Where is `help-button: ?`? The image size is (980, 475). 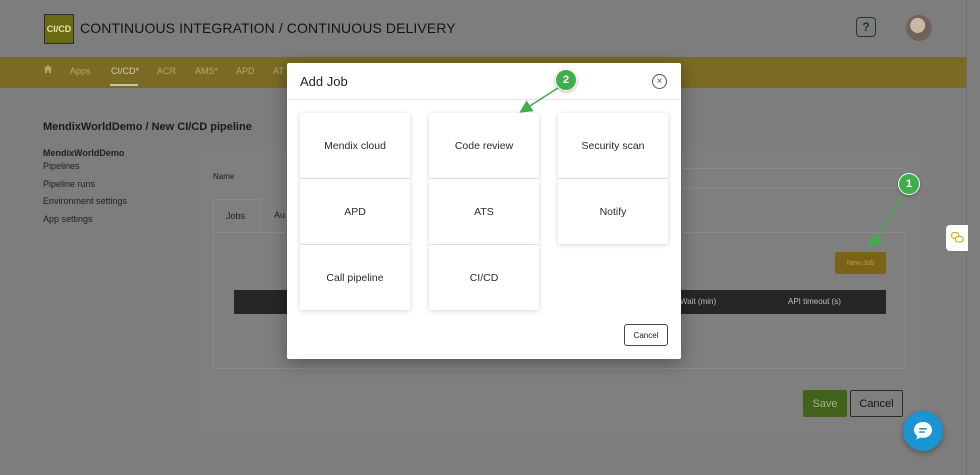 help-button: ? is located at coordinates (866, 27).